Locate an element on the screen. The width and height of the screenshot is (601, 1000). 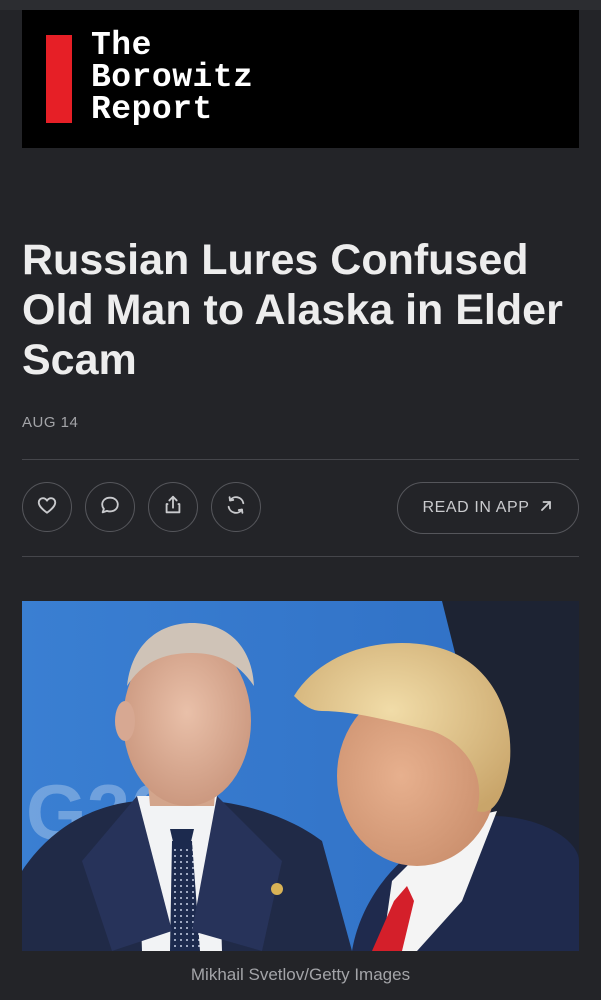
like-button is located at coordinates (47, 507).